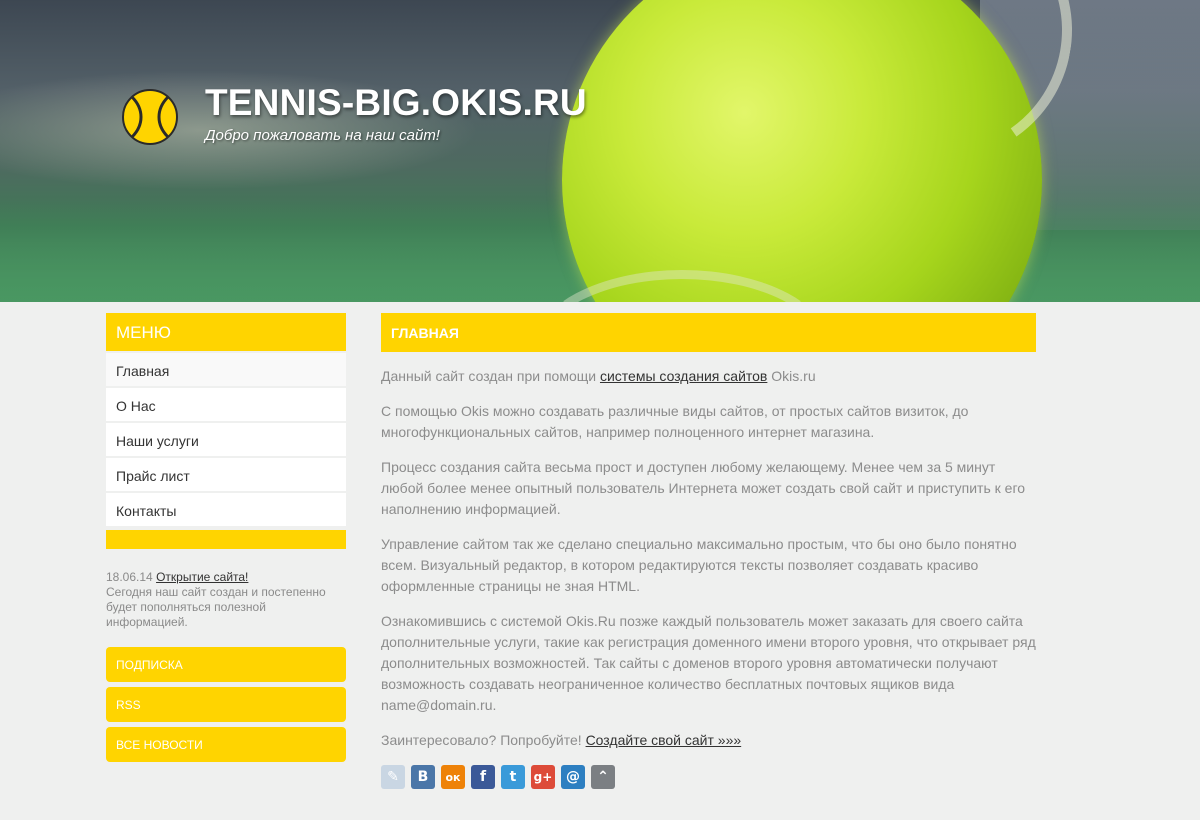 Image resolution: width=1200 pixels, height=820 pixels. I want to click on menu-title: МЕНЮ, so click(226, 332).